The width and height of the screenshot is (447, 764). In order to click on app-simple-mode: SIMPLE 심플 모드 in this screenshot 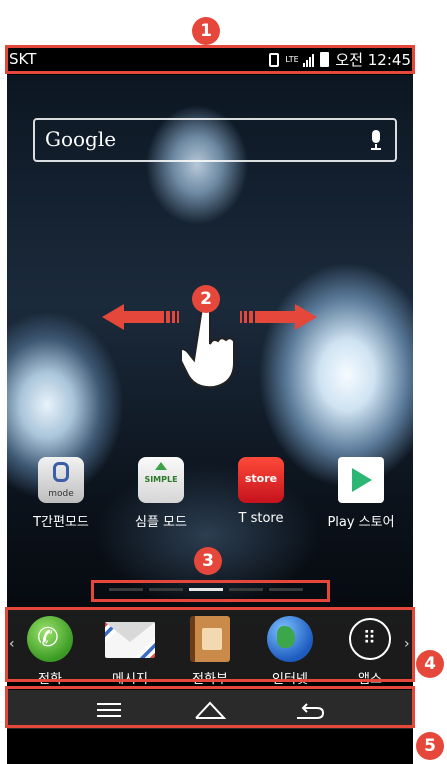, I will do `click(161, 493)`.